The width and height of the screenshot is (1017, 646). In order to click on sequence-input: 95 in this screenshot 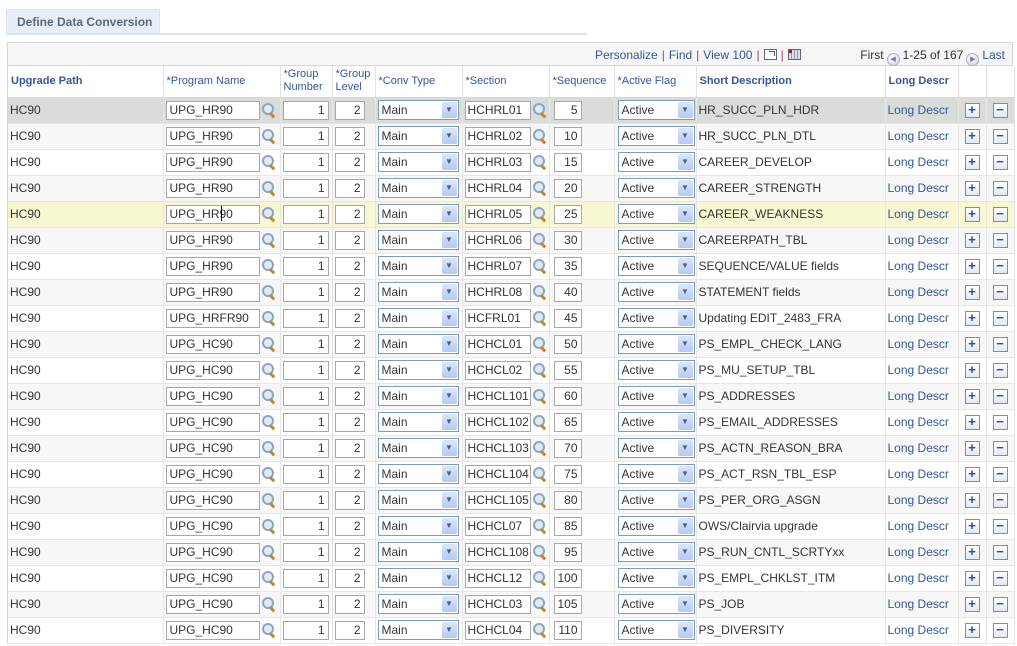, I will do `click(567, 552)`.